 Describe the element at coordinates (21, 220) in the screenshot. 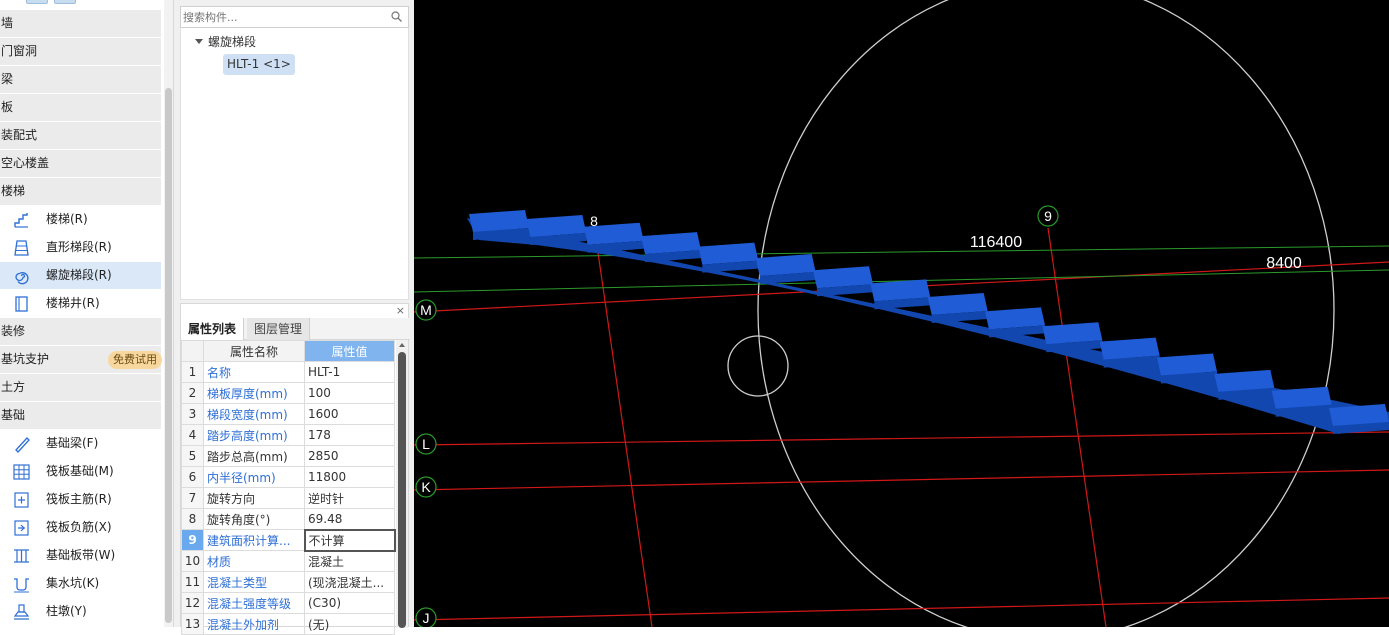

I see `stair-icon` at that location.